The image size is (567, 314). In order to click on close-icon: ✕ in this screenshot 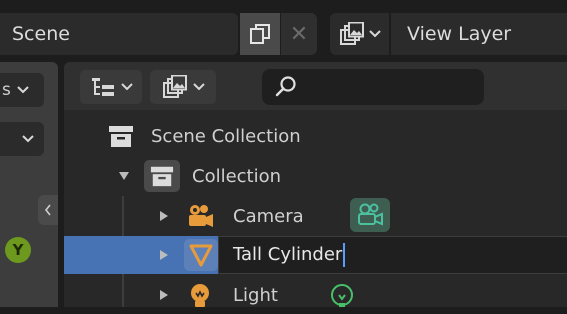, I will do `click(299, 34)`.